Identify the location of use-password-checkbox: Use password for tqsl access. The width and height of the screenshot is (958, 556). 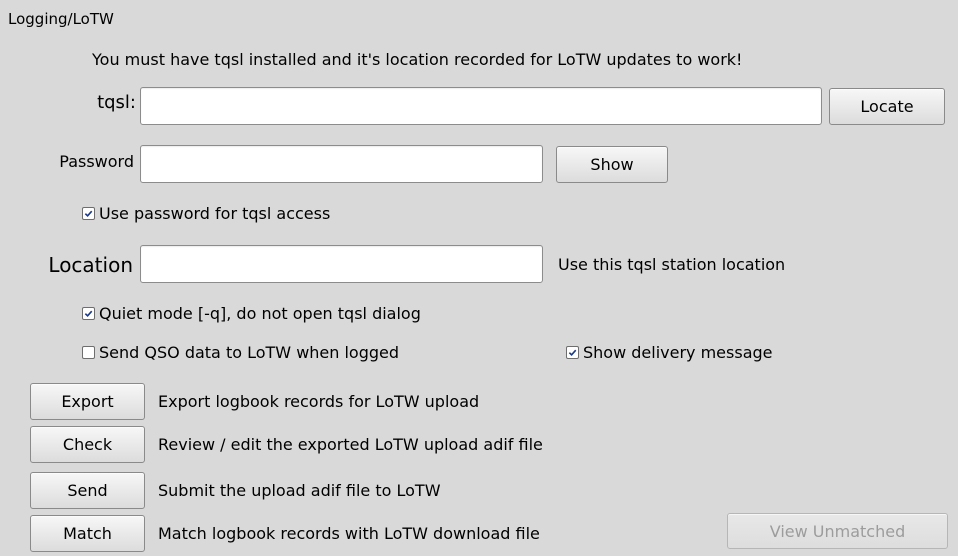
(206, 213).